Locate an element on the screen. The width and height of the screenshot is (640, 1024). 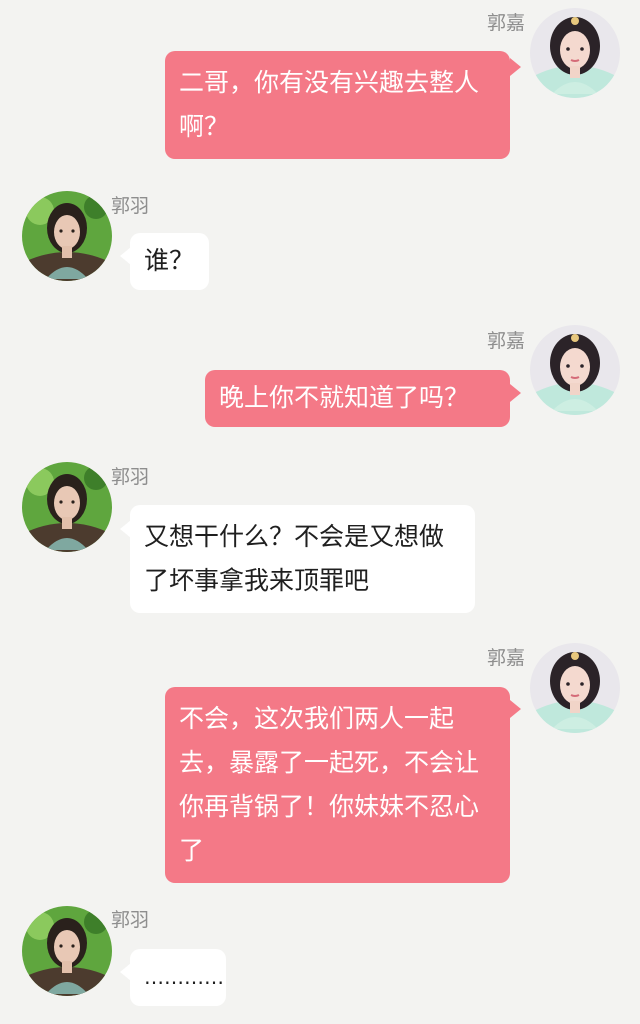
message-bubble: 谁？ is located at coordinates (169, 261).